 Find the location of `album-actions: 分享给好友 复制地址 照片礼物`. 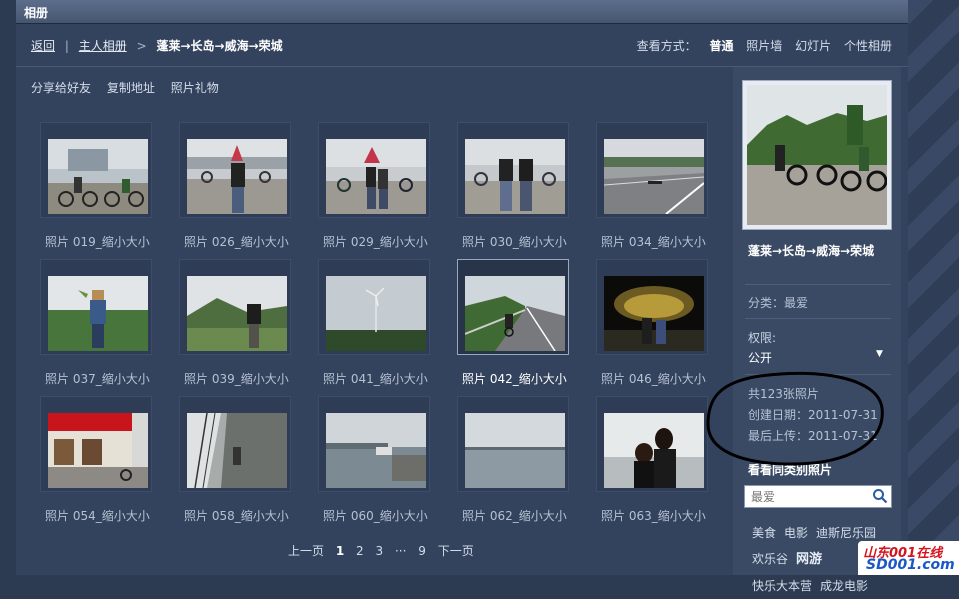

album-actions: 分享给好友 复制地址 照片礼物 is located at coordinates (131, 87).